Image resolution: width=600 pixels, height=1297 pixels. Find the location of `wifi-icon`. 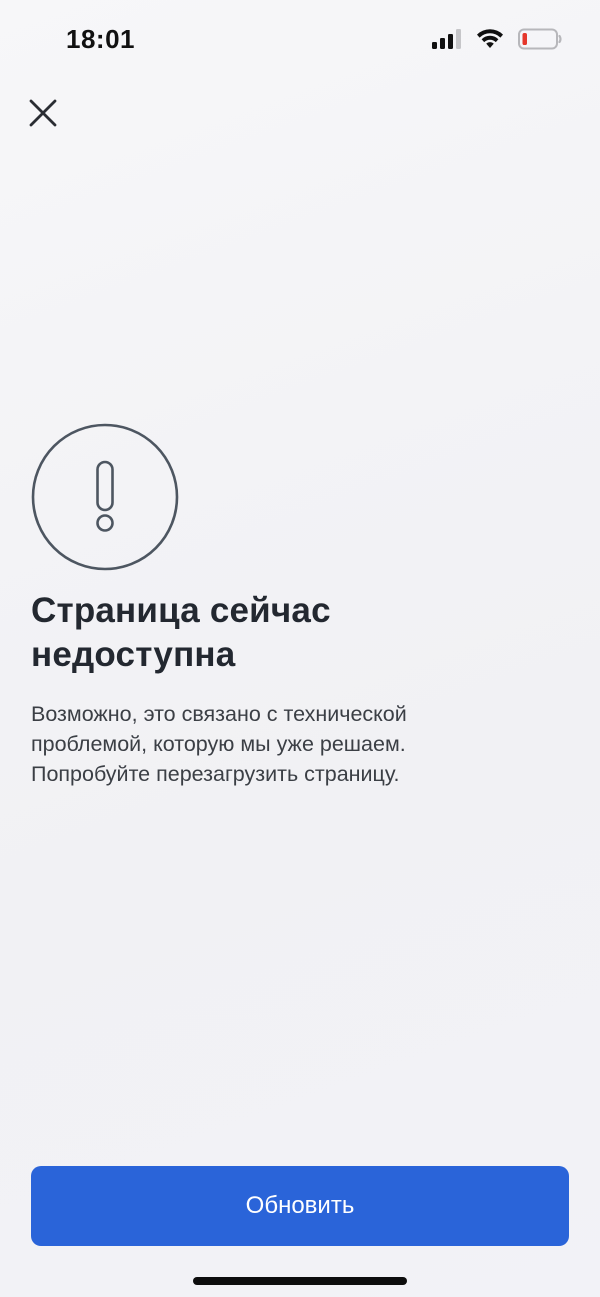

wifi-icon is located at coordinates (490, 41).